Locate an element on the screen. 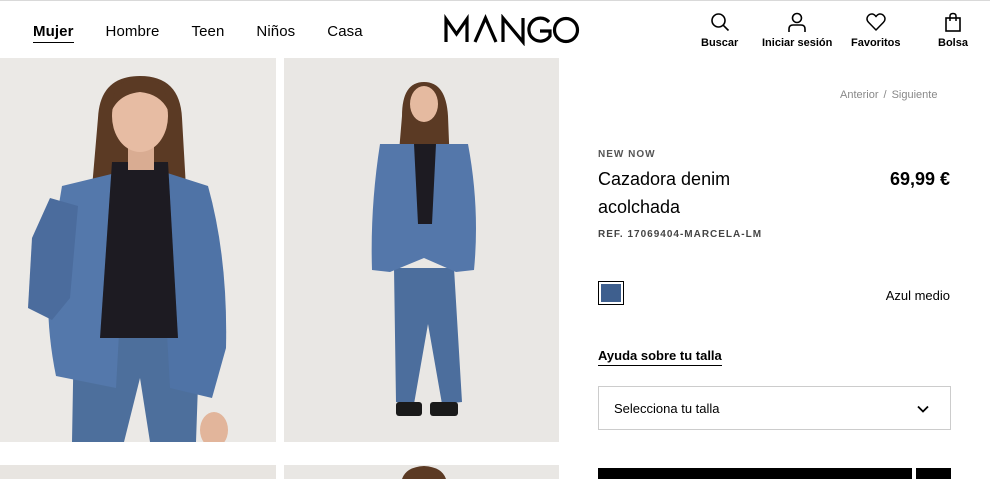 Image resolution: width=990 pixels, height=479 pixels. bag-icon is located at coordinates (953, 22).